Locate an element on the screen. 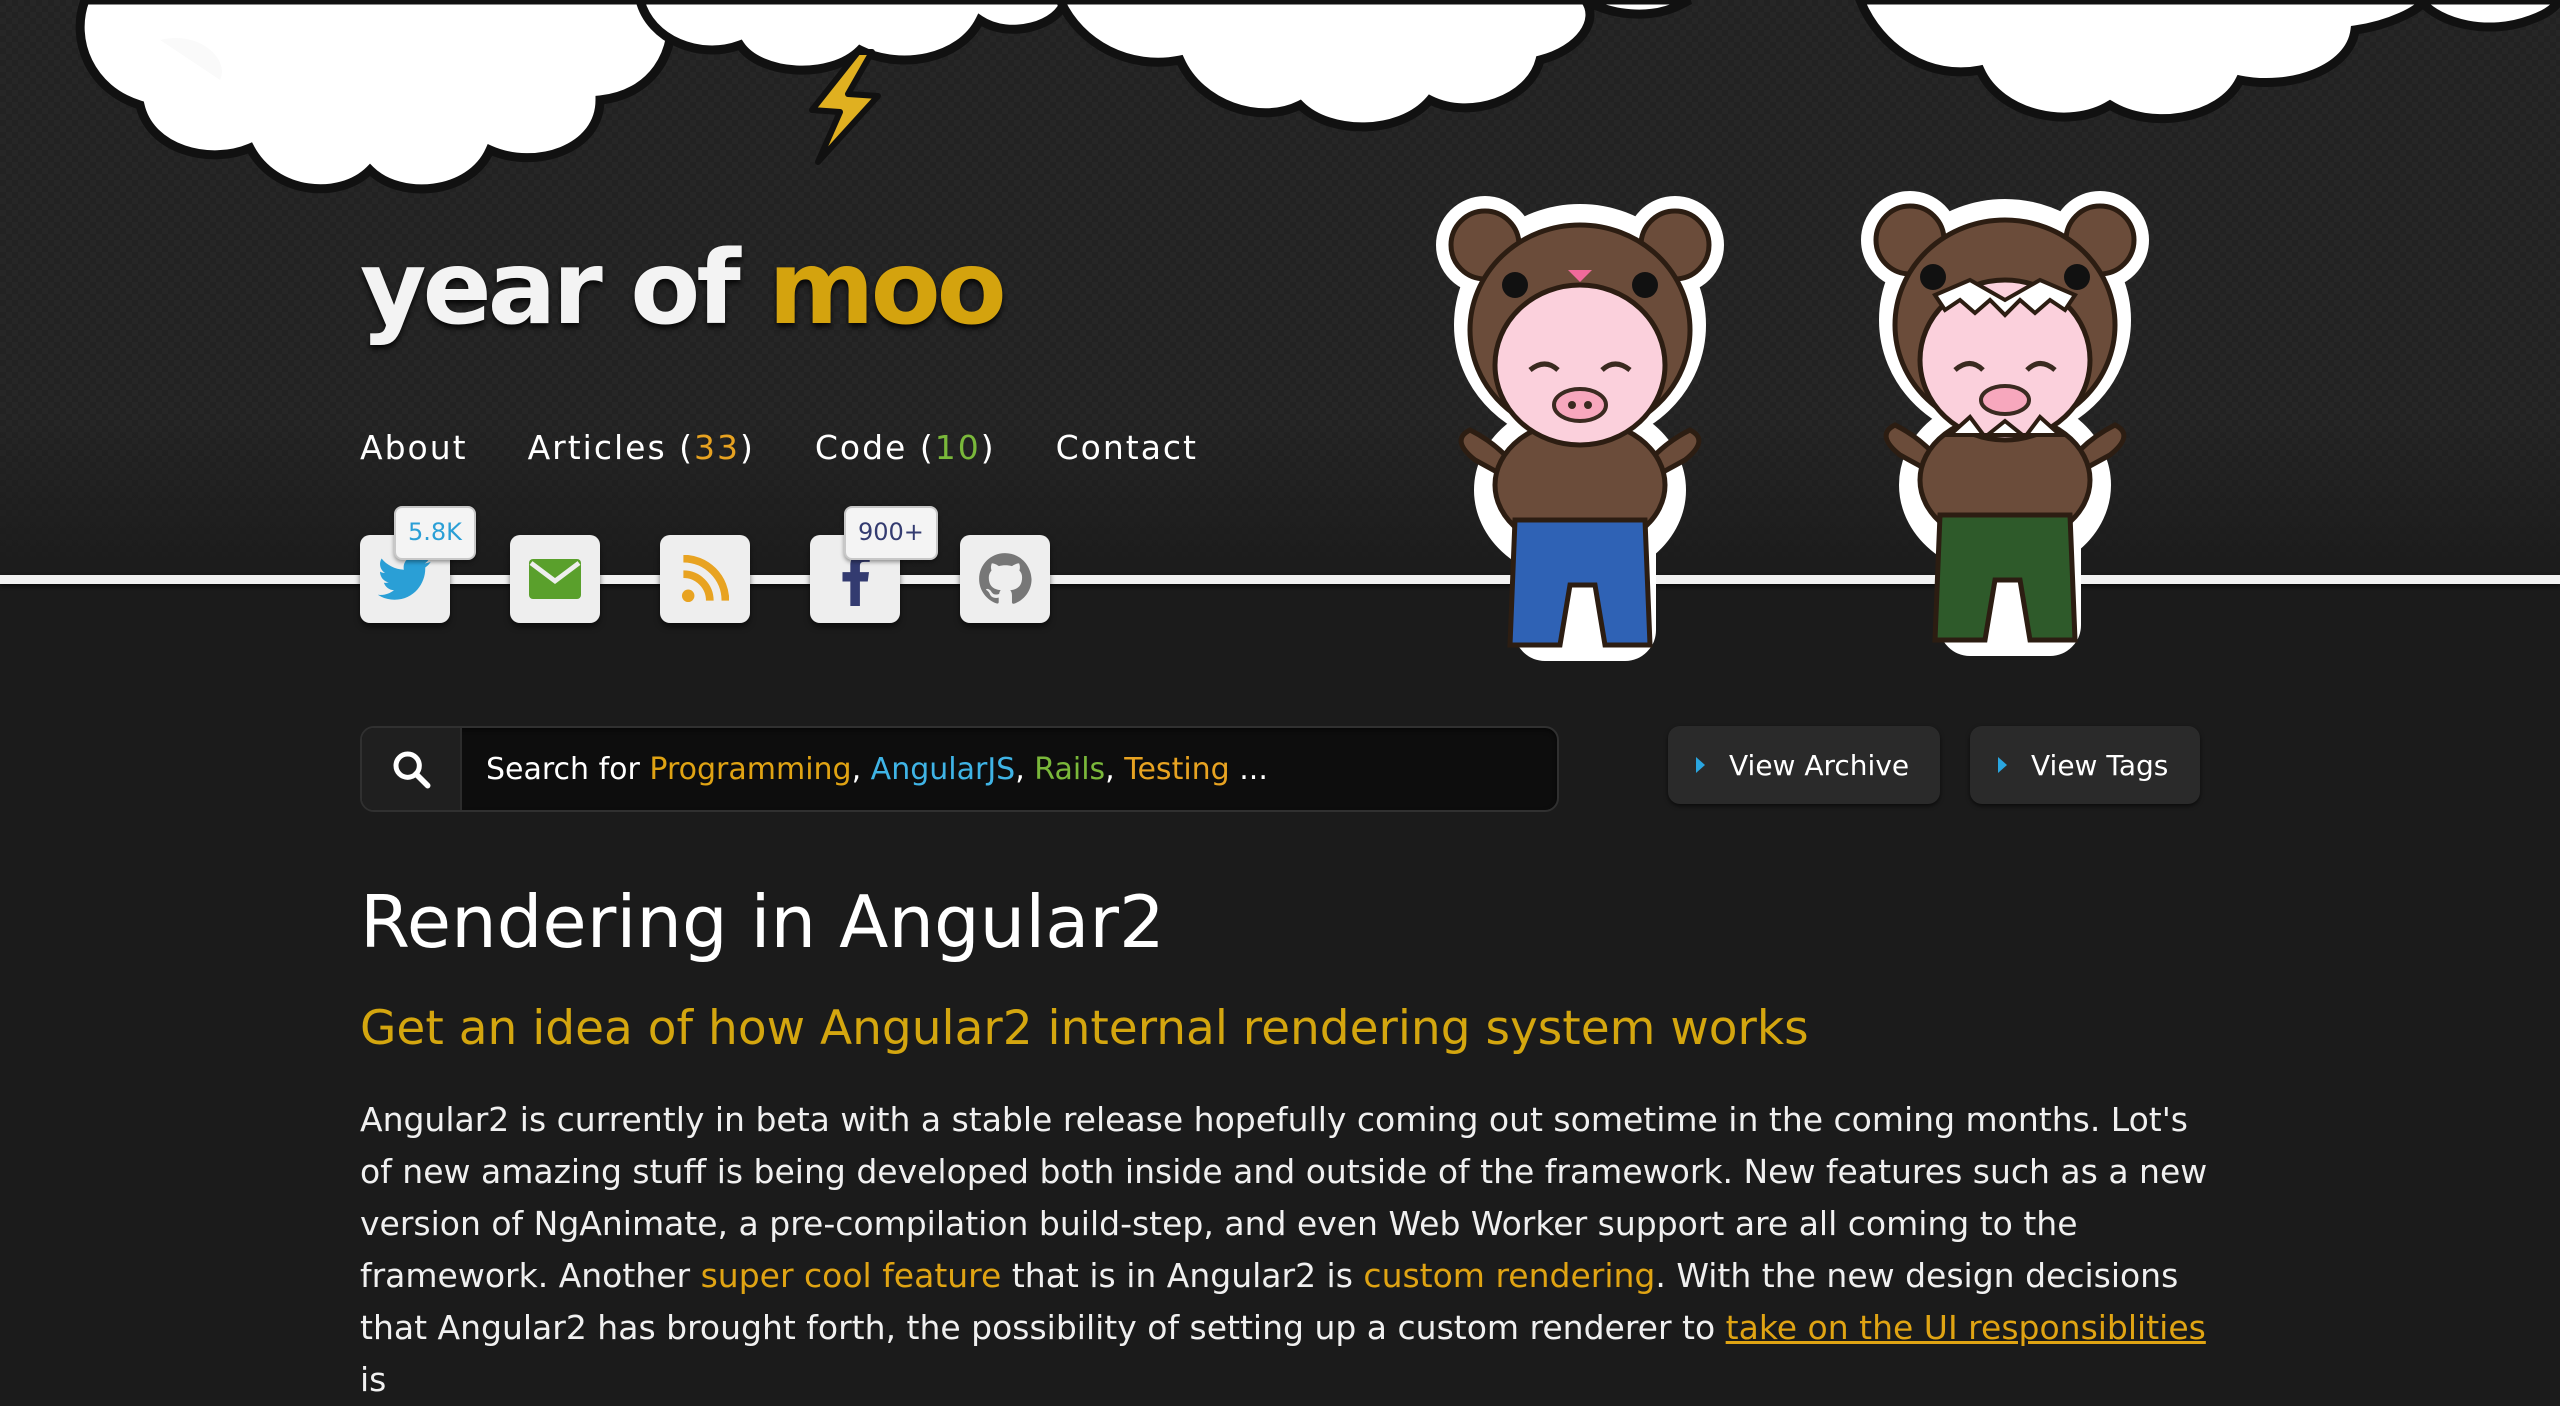 This screenshot has width=2560, height=1406. search-button is located at coordinates (412, 769).